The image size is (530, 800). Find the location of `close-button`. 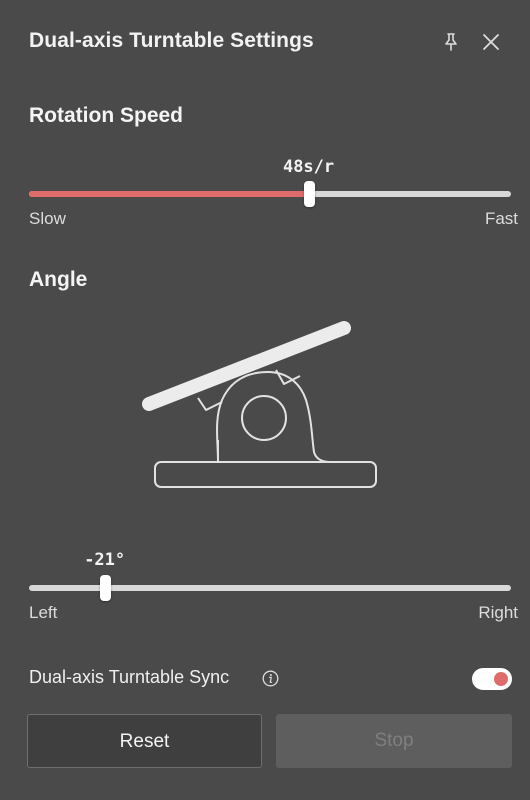

close-button is located at coordinates (491, 42).